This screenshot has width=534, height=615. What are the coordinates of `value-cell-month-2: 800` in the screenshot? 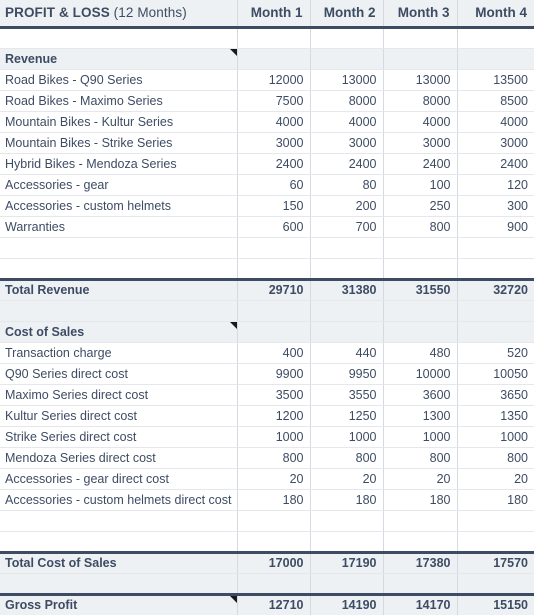 It's located at (347, 458).